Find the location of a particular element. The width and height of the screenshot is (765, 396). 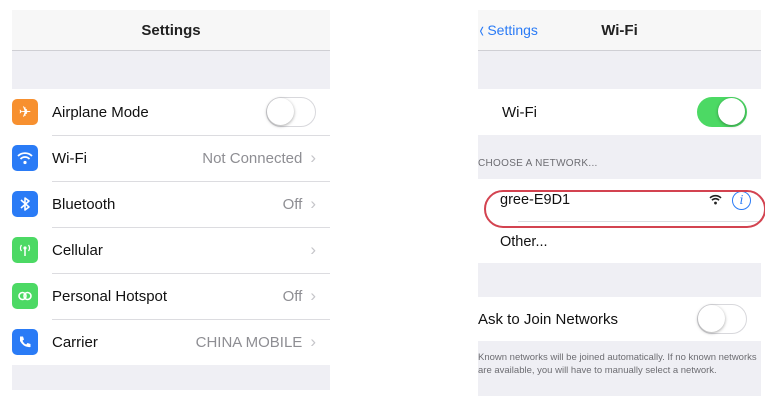

ask-to-join-row: Ask to Join Networks is located at coordinates (619, 319).